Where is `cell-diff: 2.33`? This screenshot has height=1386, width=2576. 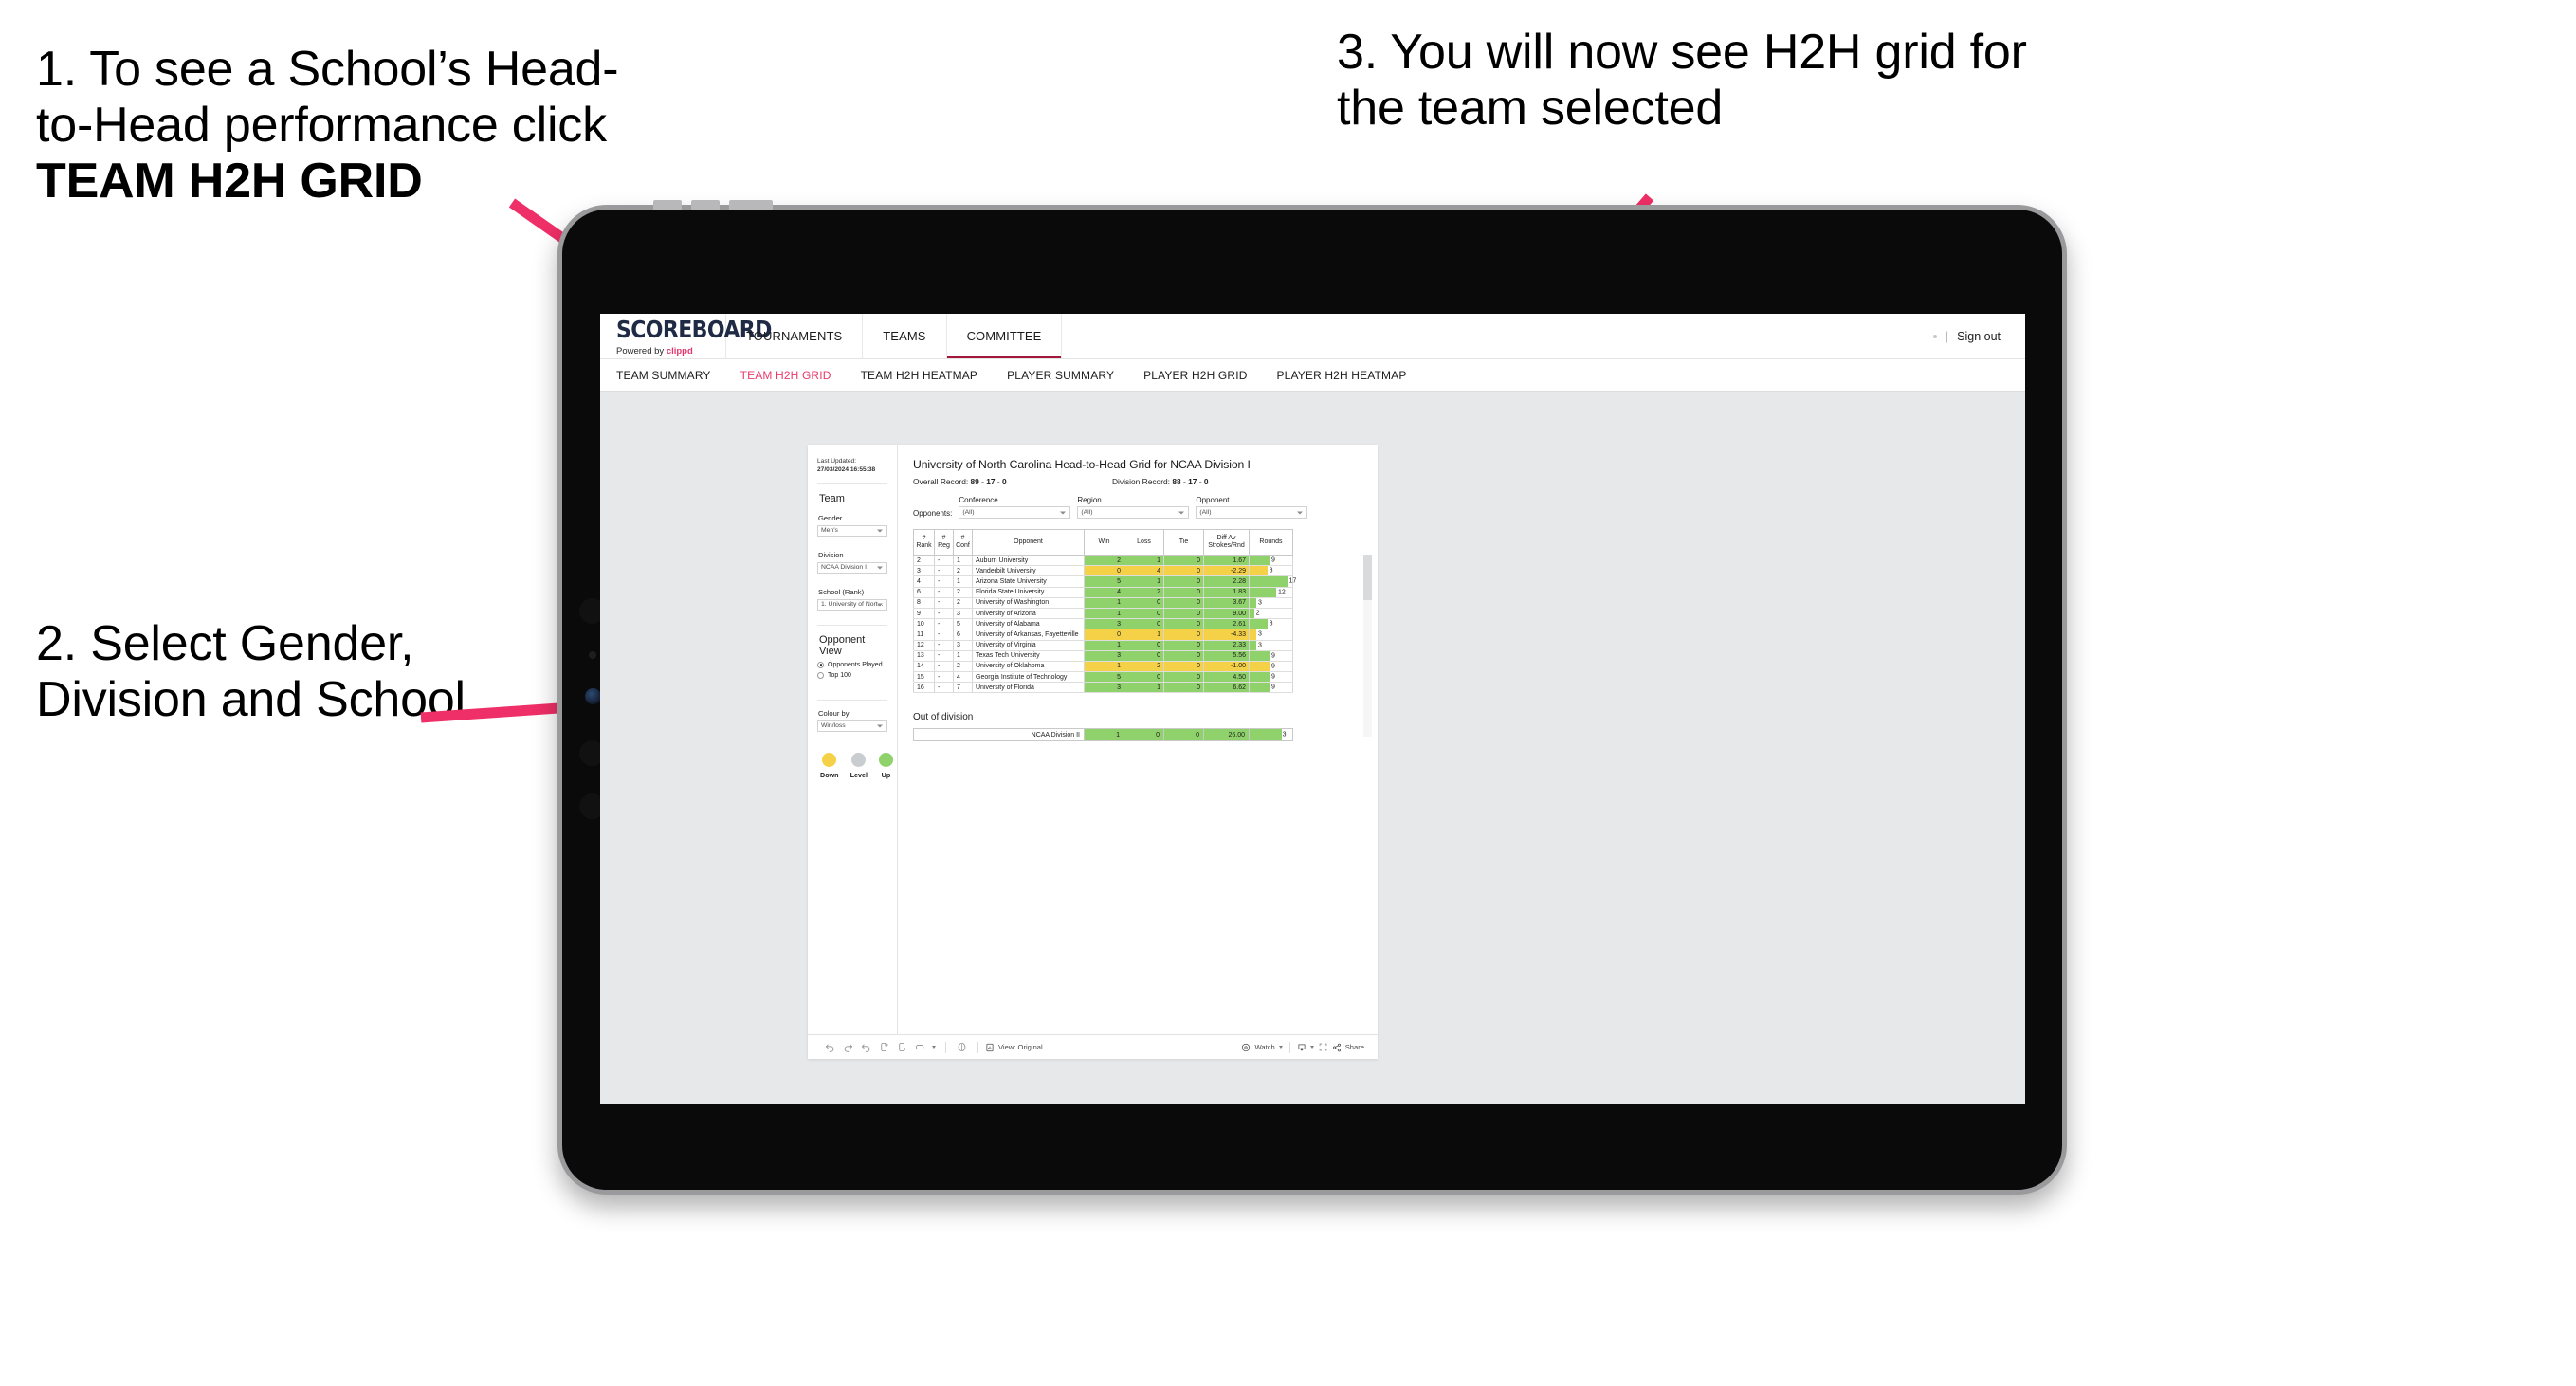 cell-diff: 2.33 is located at coordinates (1226, 645).